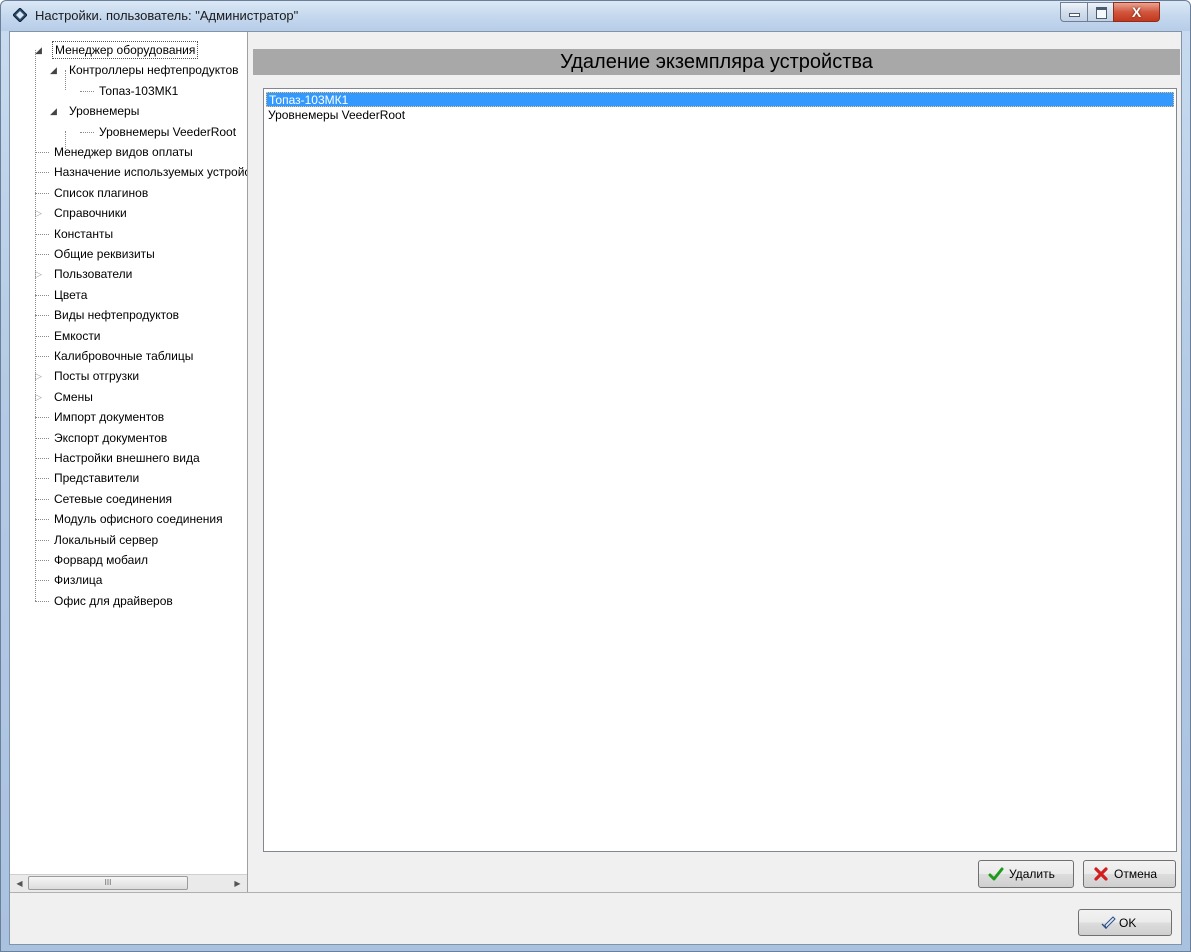 This screenshot has width=1191, height=952. I want to click on tree-item: Форвард мобаил, so click(101, 560).